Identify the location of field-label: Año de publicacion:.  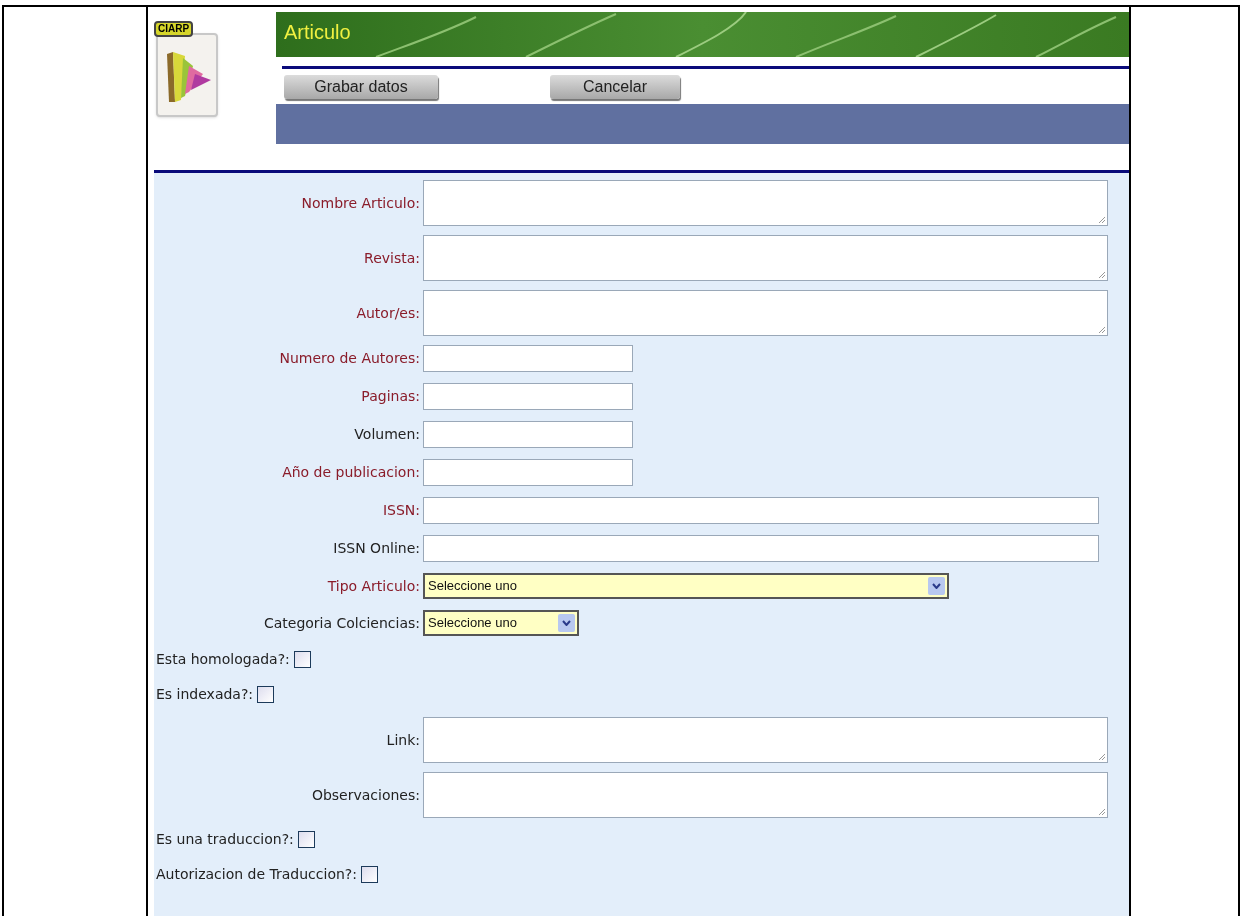
(351, 472).